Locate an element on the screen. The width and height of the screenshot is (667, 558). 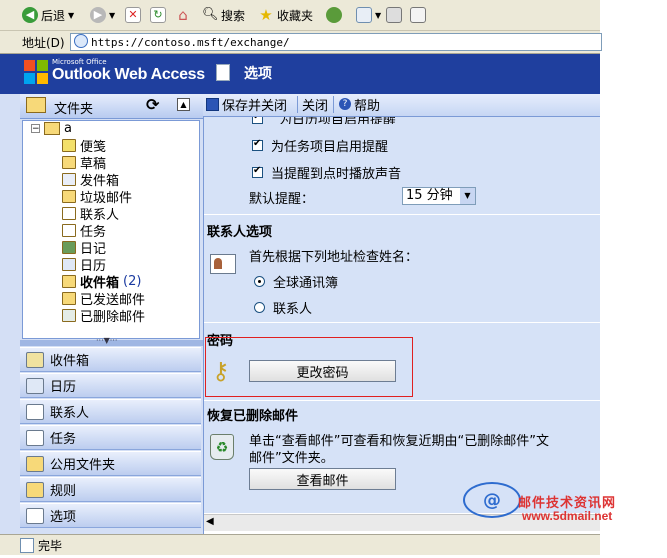
nav-label: 规则 is located at coordinates (63, 491).